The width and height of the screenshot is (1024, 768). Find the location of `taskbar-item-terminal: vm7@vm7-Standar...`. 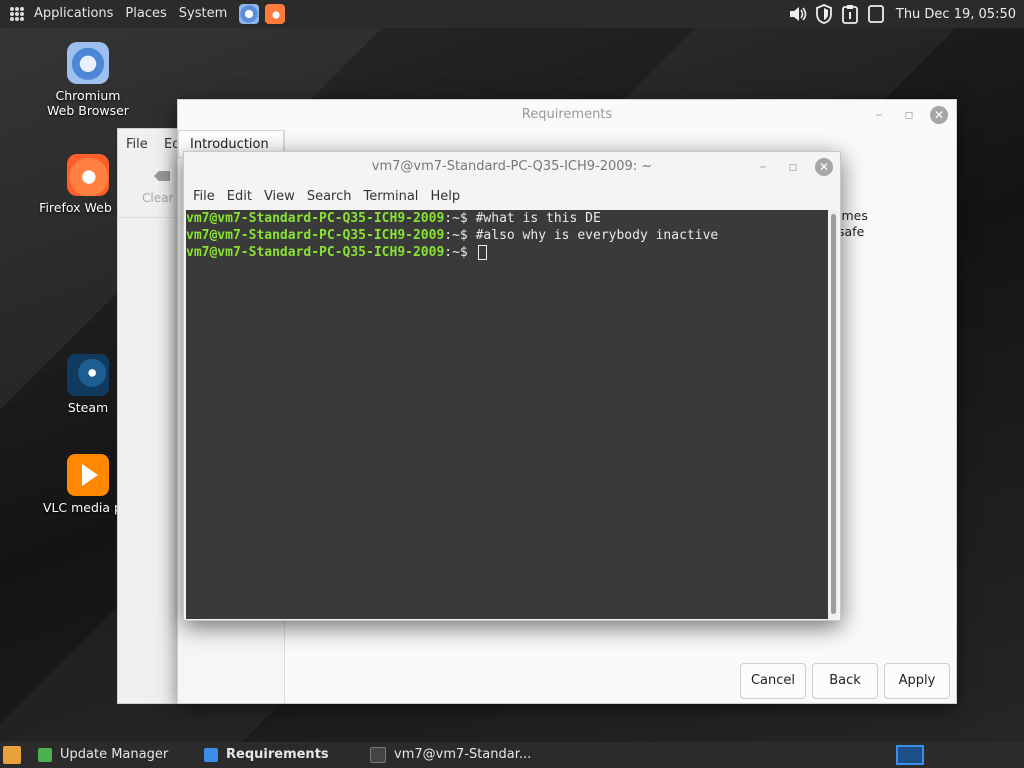

taskbar-item-terminal: vm7@vm7-Standar... is located at coordinates (450, 755).